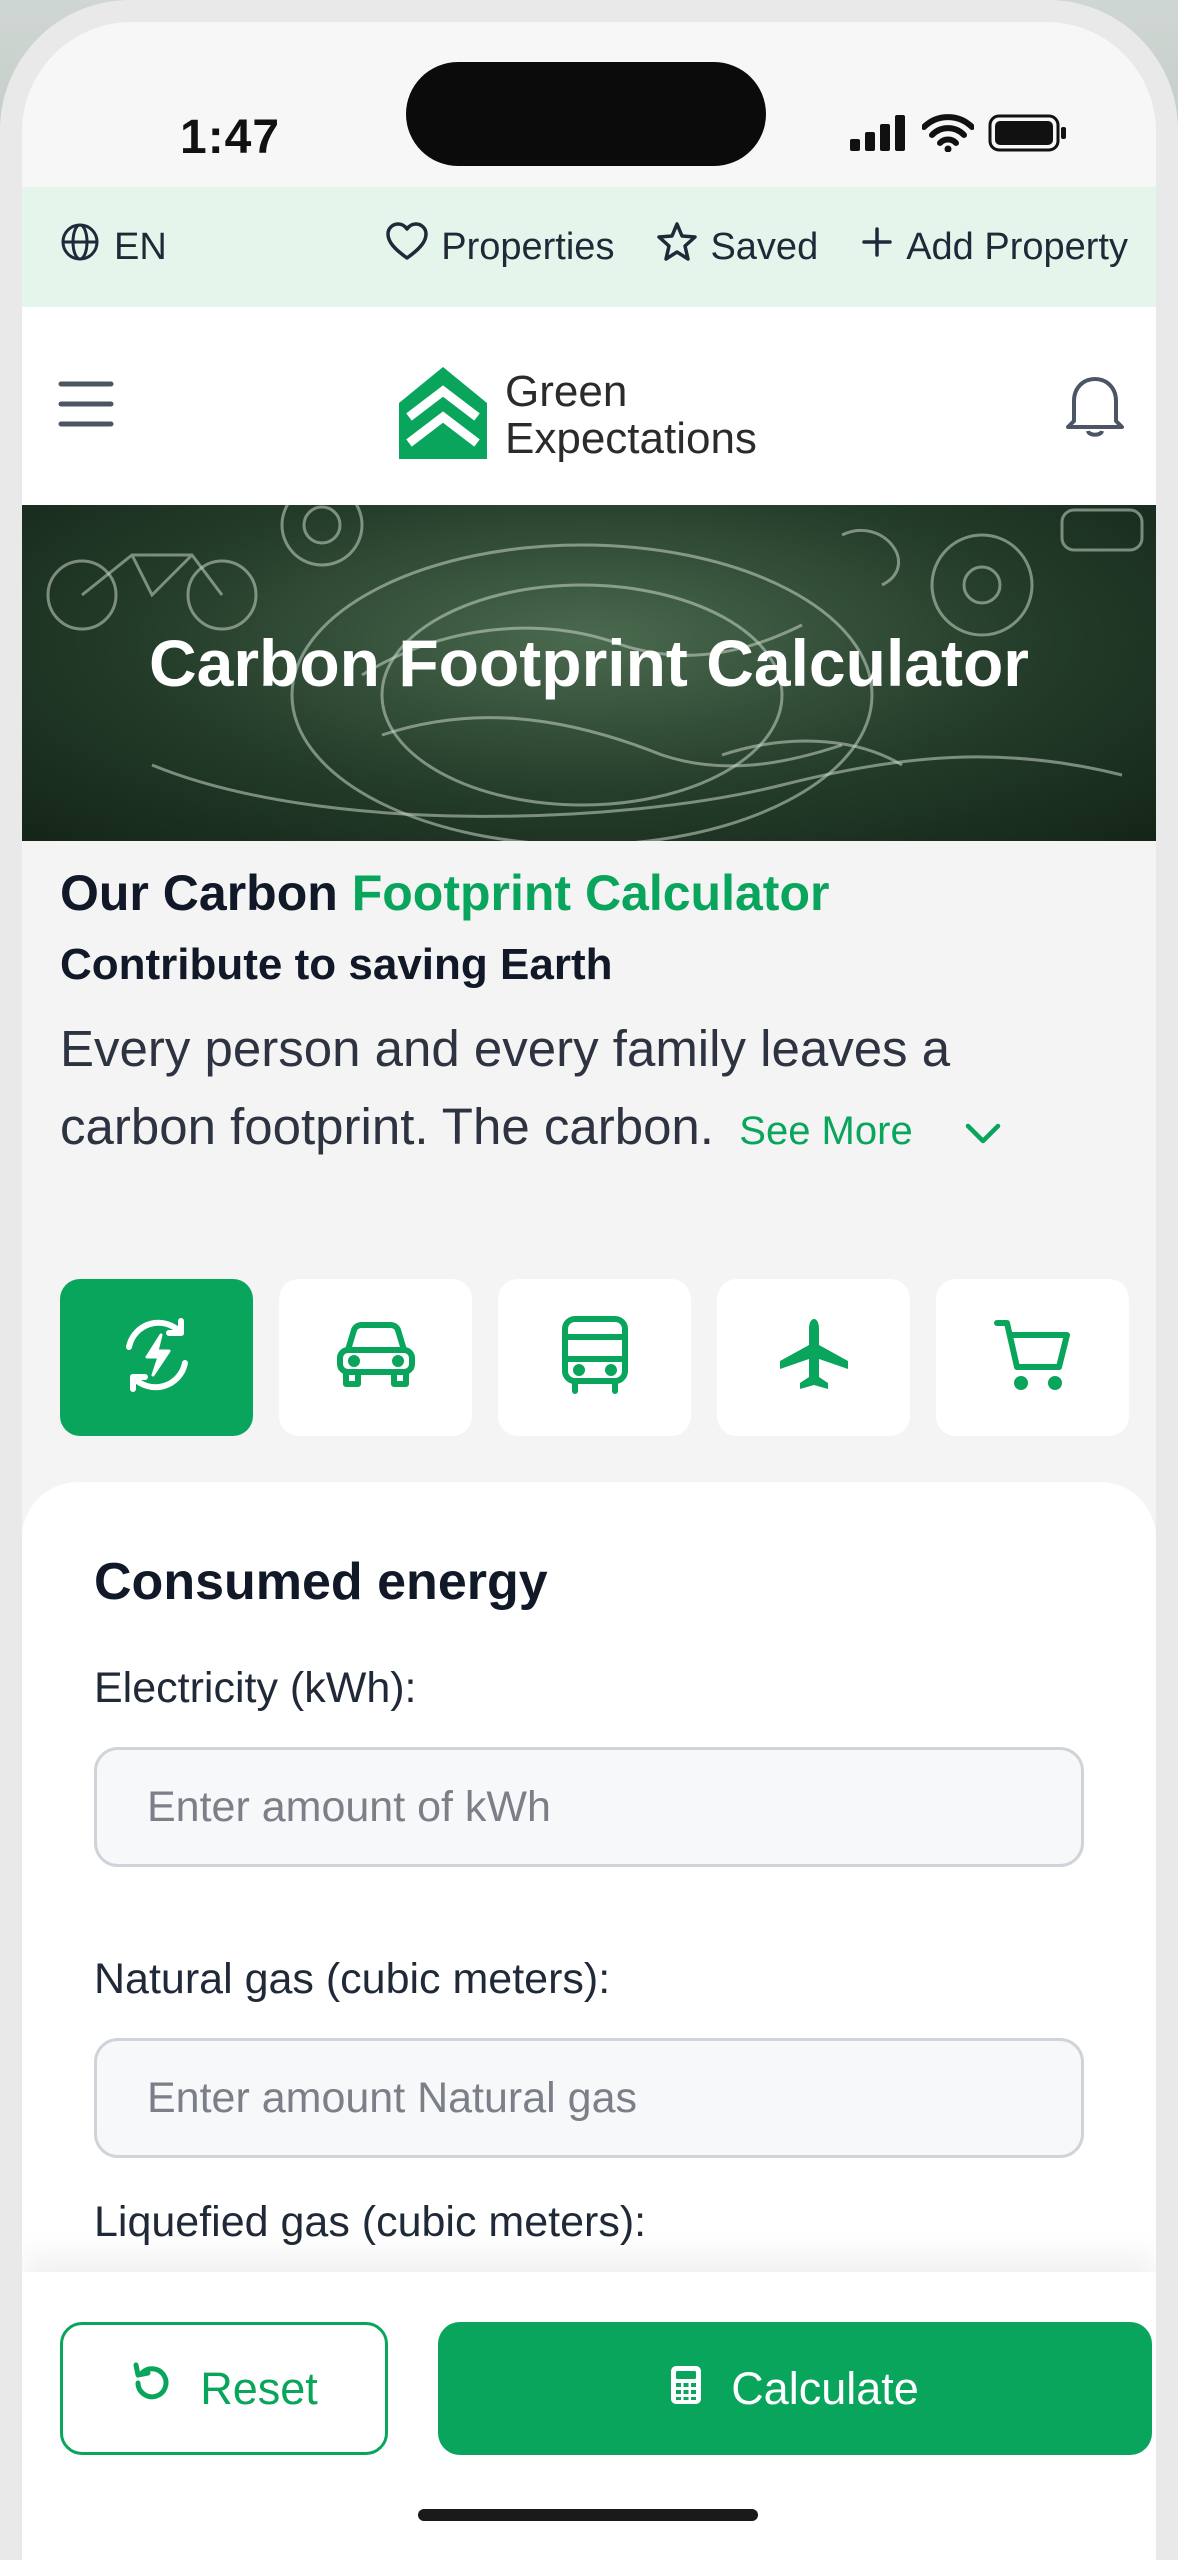  I want to click on reset-icon, so click(152, 2388).